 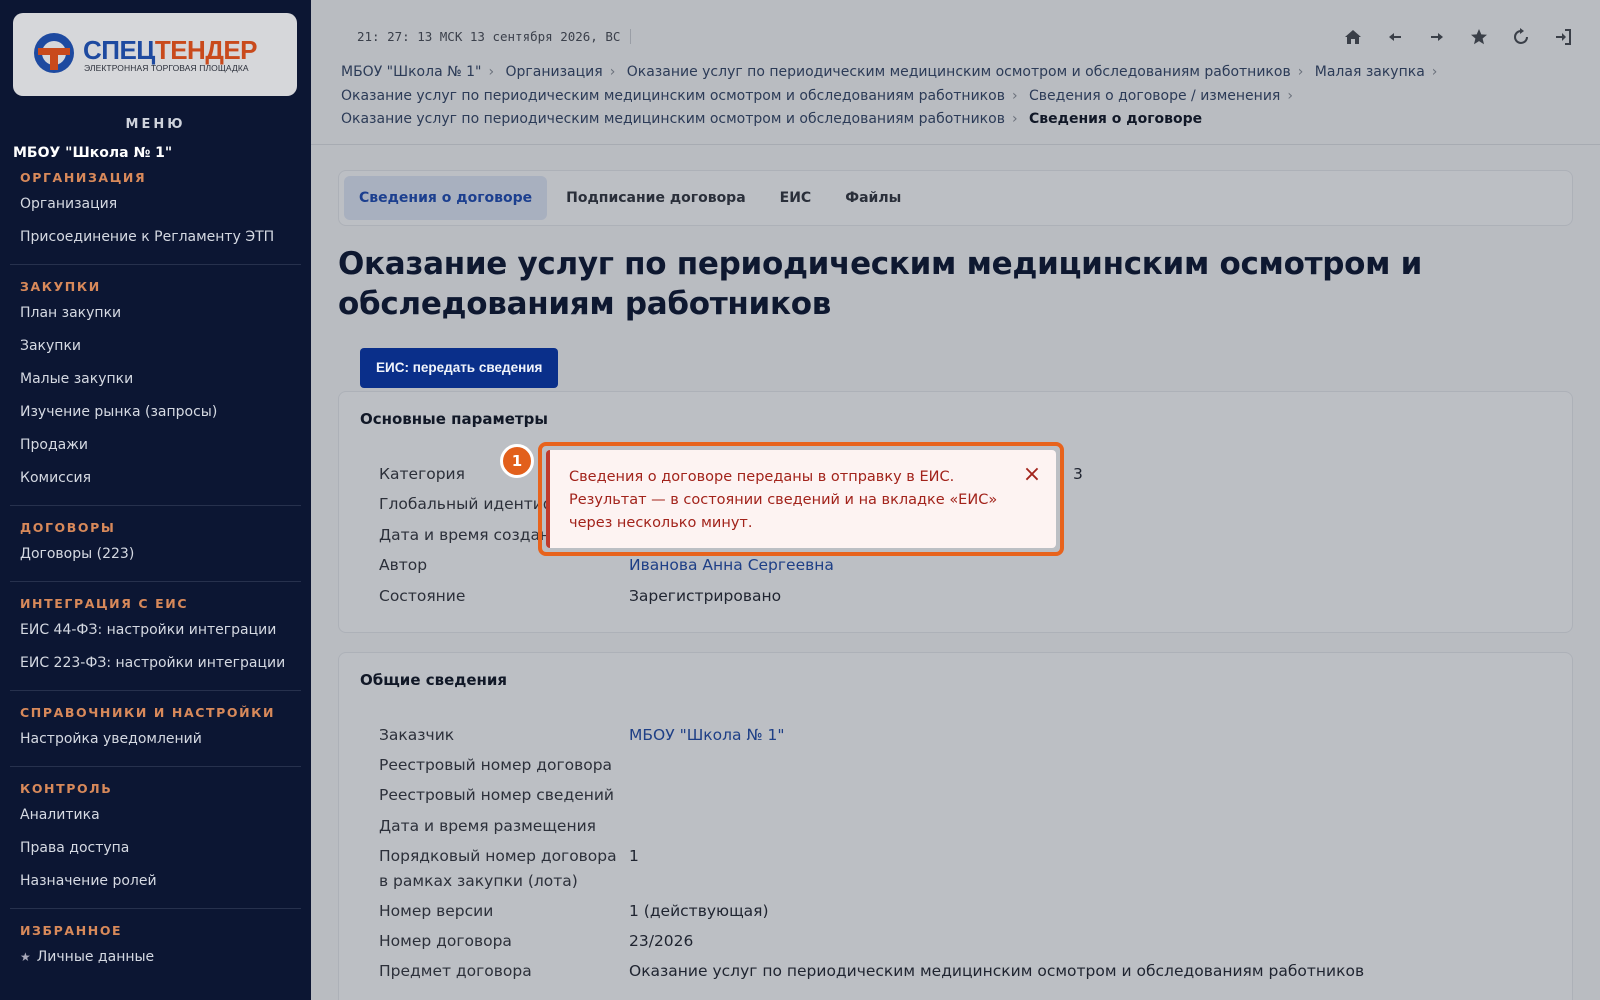 What do you see at coordinates (155, 630) in the screenshot?
I see `sidebar-item-eis-44: ЕИС 44-ФЗ: настройки интеграции` at bounding box center [155, 630].